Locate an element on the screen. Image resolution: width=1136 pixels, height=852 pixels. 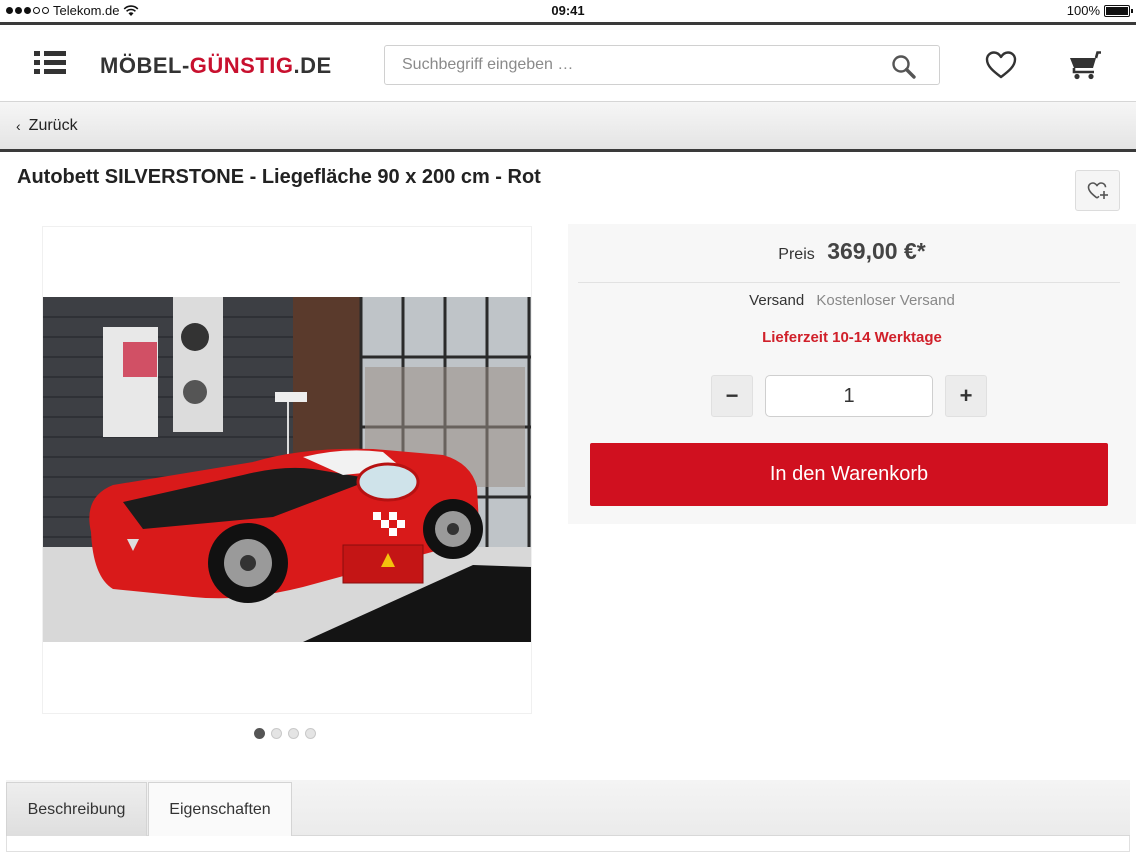
heart-plus-icon is located at coordinates (1097, 190).